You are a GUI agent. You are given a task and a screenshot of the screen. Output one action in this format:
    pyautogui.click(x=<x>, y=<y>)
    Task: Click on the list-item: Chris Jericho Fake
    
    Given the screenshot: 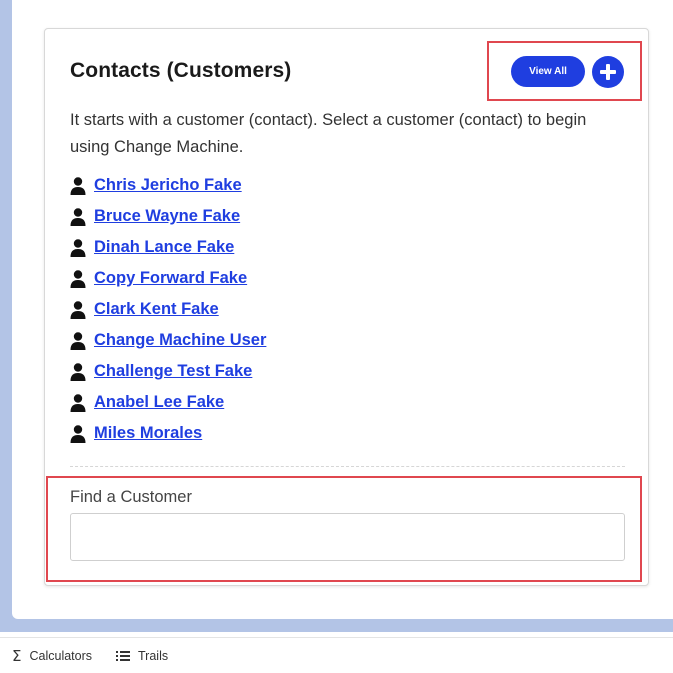 What is the action you would take?
    pyautogui.click(x=168, y=185)
    